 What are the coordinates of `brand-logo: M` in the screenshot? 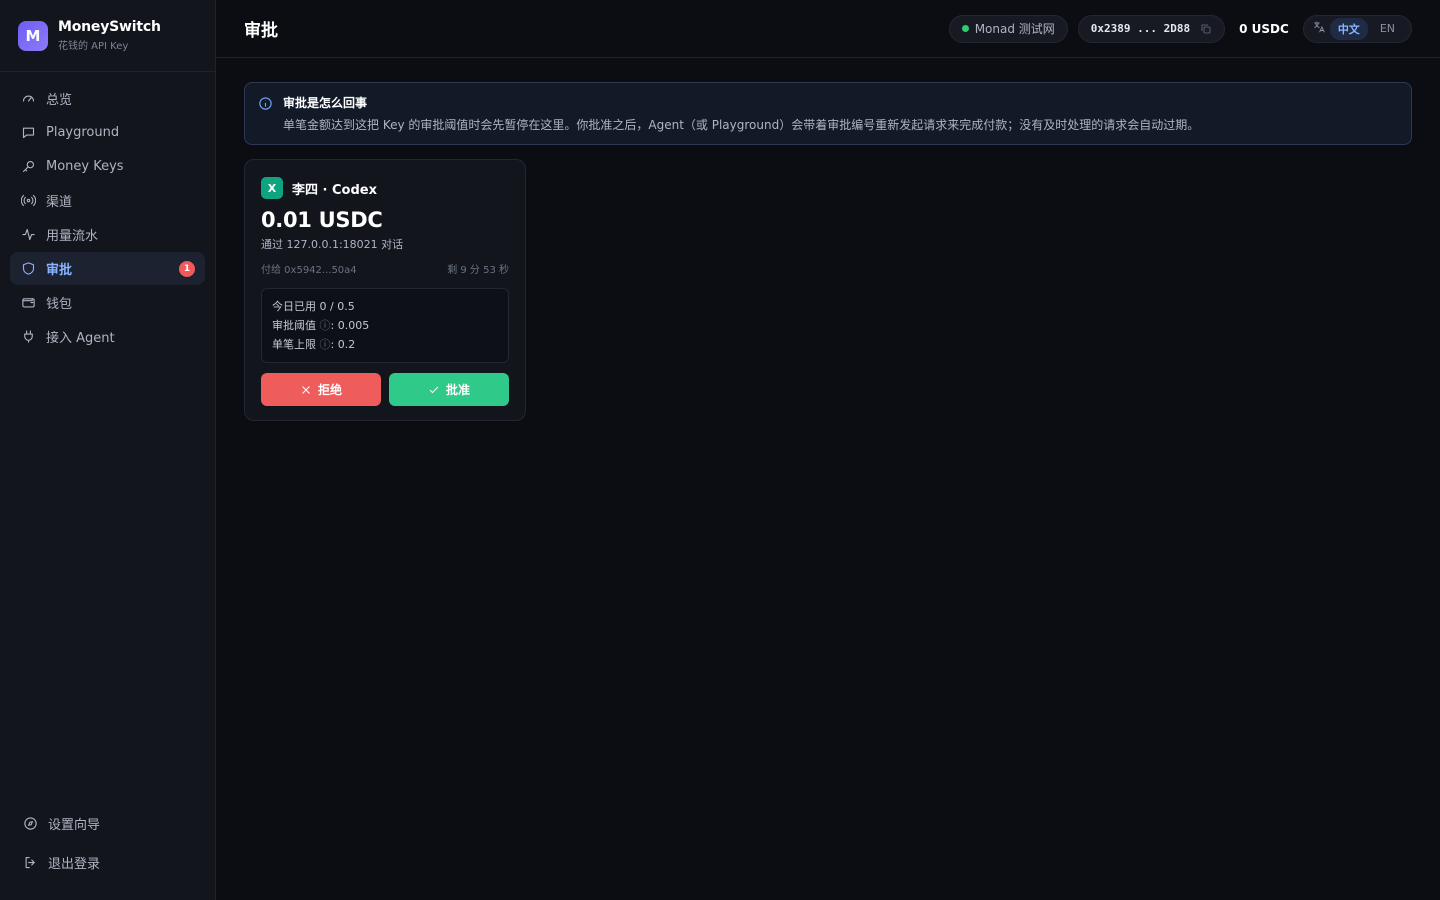 It's located at (33, 35).